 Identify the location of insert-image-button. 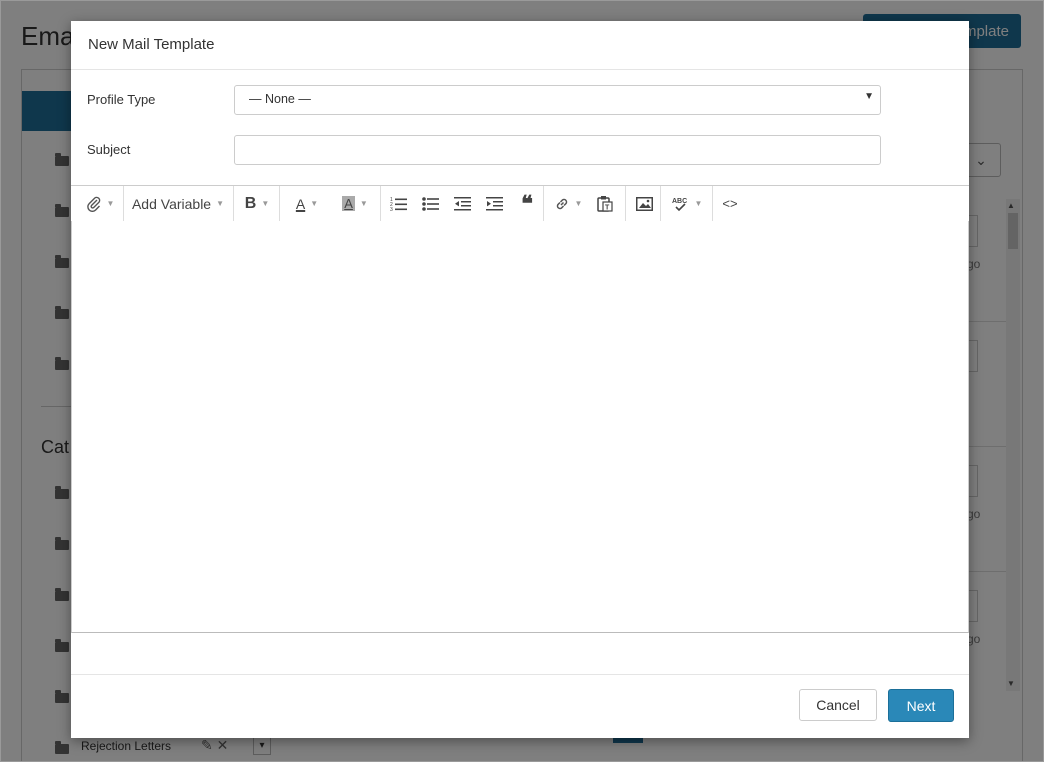
(644, 203).